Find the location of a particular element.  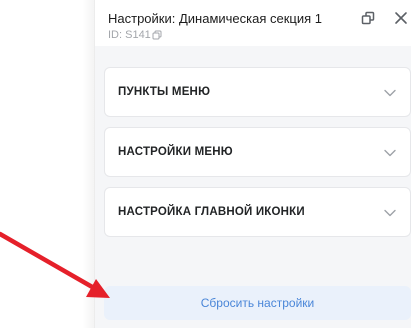

panel-id-label: ID: S141 is located at coordinates (129, 35).